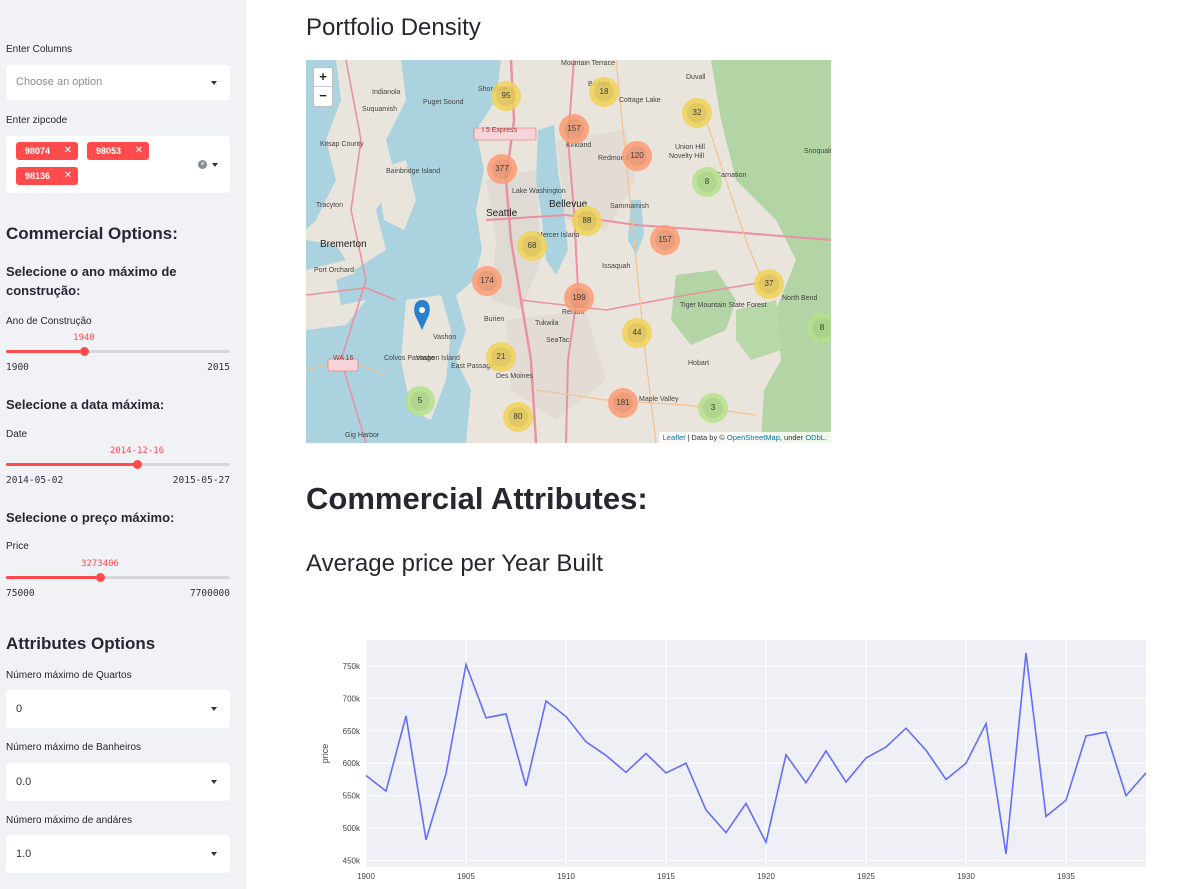 The height and width of the screenshot is (889, 1185). I want to click on floors-label: Número máximo de andáres, so click(69, 820).